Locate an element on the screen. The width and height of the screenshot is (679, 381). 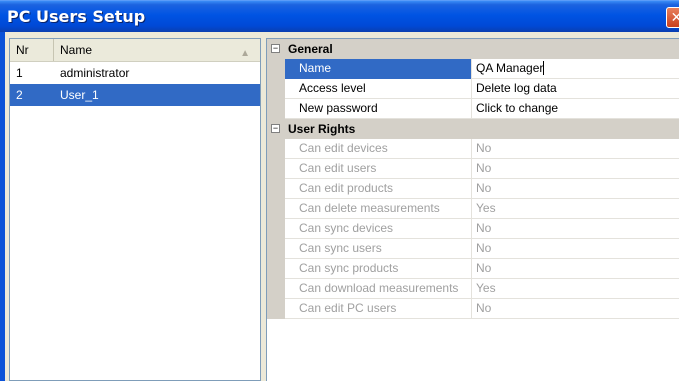
user-row-administrator: 1 administrator is located at coordinates (135, 73).